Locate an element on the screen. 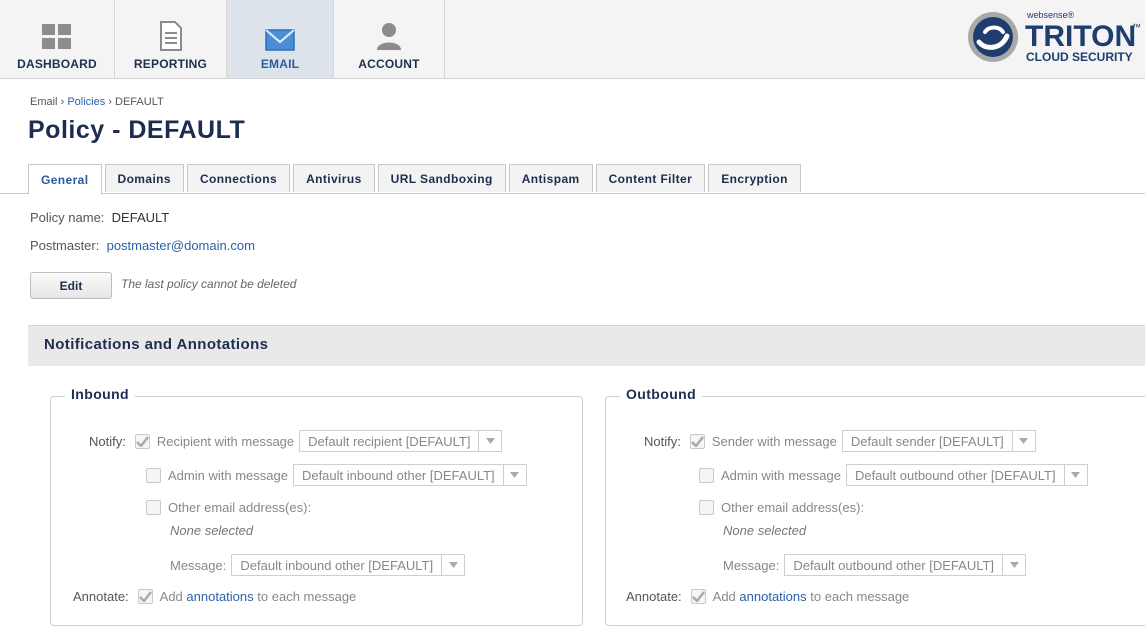  postmaster-row: Postmaster: postmaster@domain.com is located at coordinates (142, 245).